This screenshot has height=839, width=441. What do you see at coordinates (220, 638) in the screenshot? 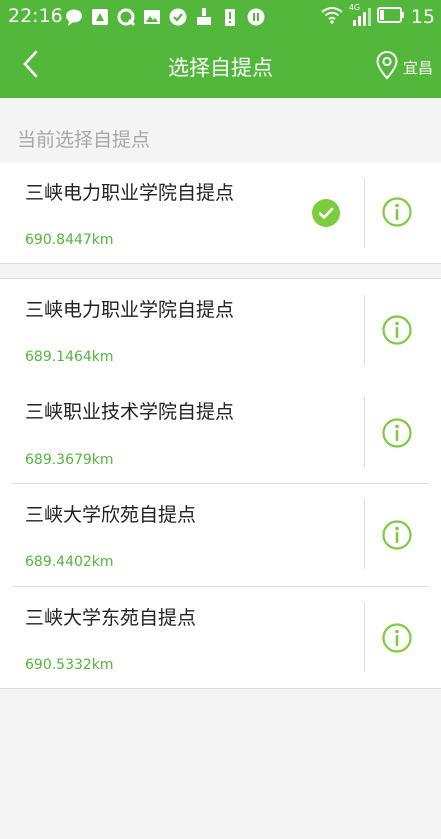
I see `list-item: 三峡大学东苑自提点 690.5332km` at bounding box center [220, 638].